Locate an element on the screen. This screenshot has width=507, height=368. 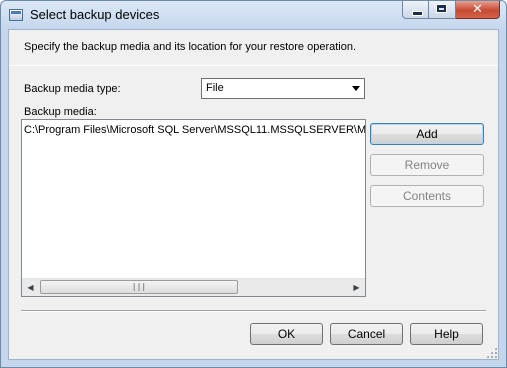
maximize-button is located at coordinates (442, 10).